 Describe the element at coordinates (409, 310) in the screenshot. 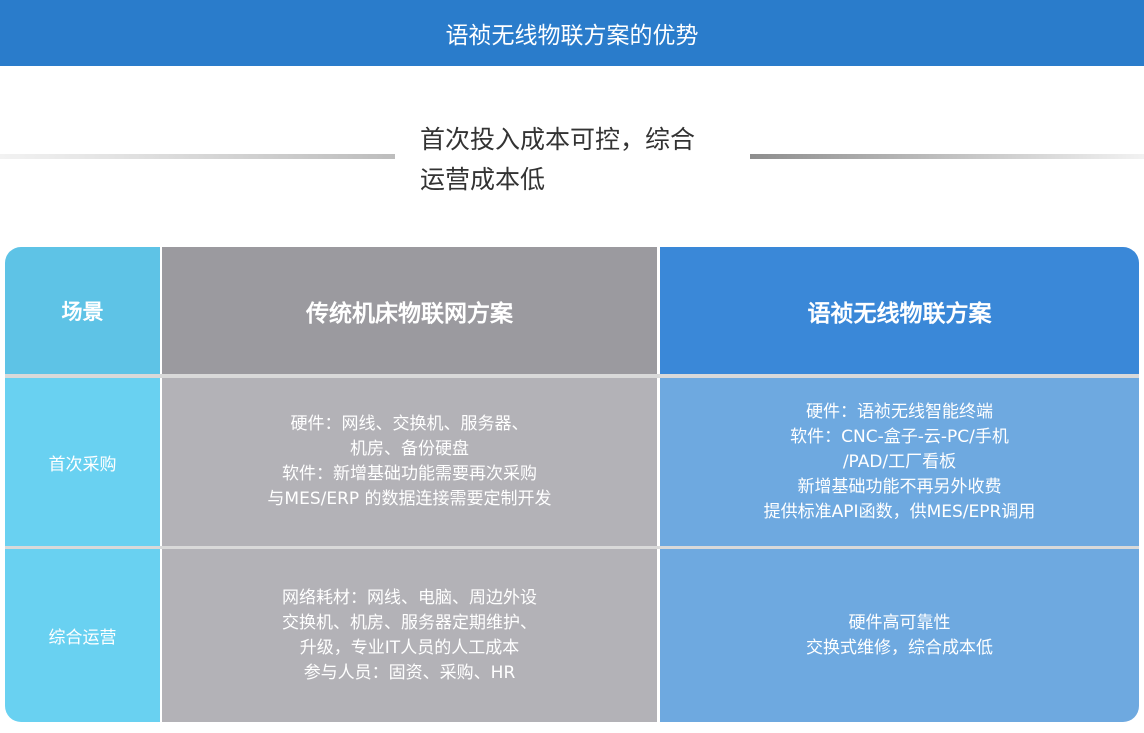

I see `header-traditional: 传统机床物联网方案` at that location.